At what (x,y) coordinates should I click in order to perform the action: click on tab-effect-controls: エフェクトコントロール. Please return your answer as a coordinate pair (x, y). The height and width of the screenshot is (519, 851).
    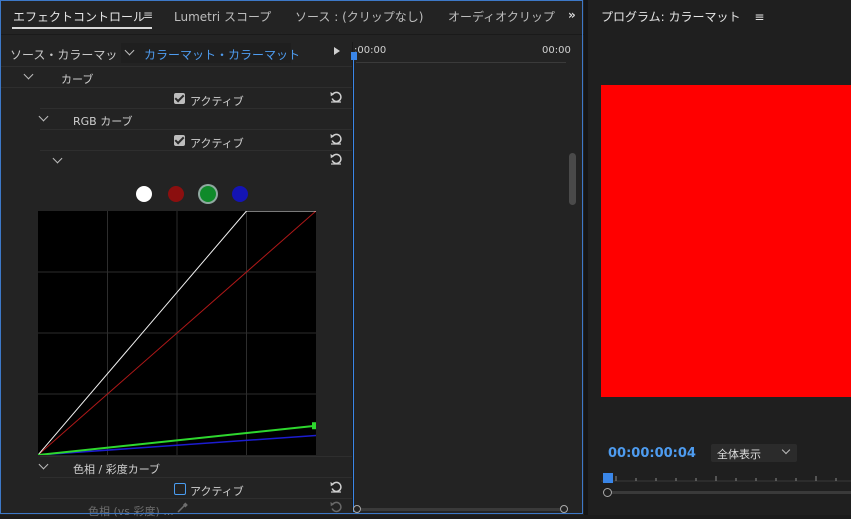
    Looking at the image, I should click on (79, 16).